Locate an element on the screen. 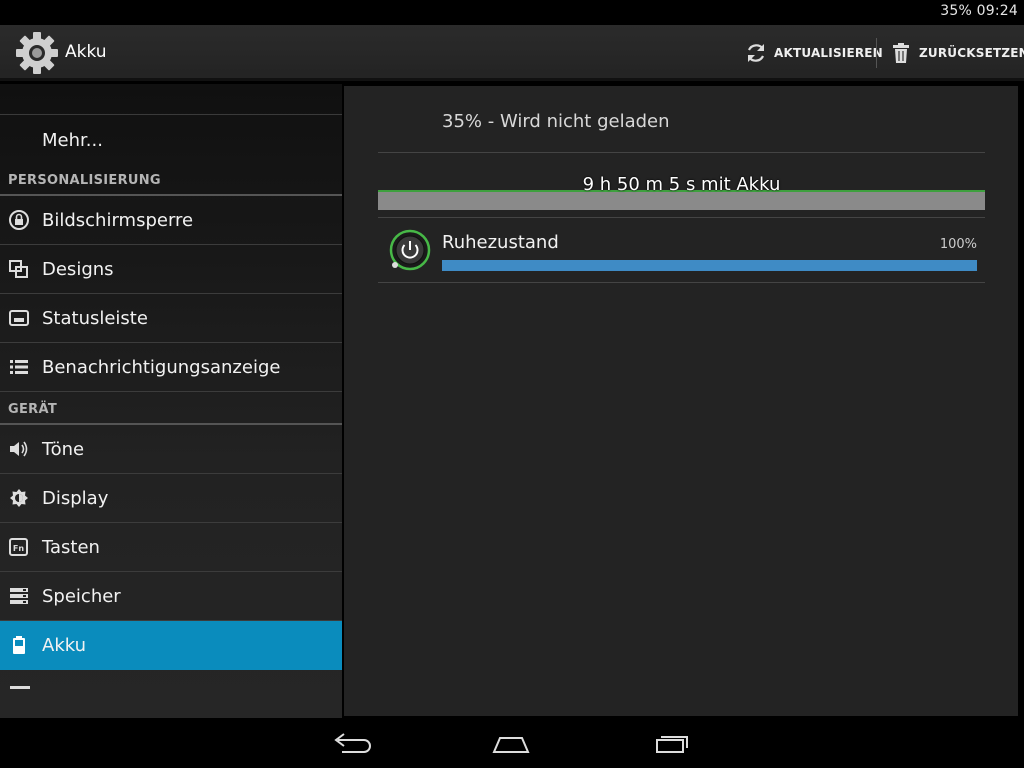 The height and width of the screenshot is (768, 1024). usage-bar-fill is located at coordinates (709, 265).